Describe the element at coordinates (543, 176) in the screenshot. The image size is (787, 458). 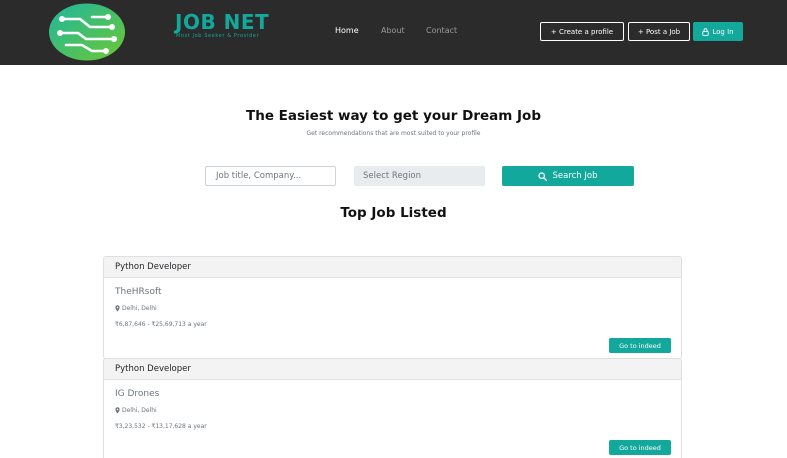
I see `search-icon` at that location.